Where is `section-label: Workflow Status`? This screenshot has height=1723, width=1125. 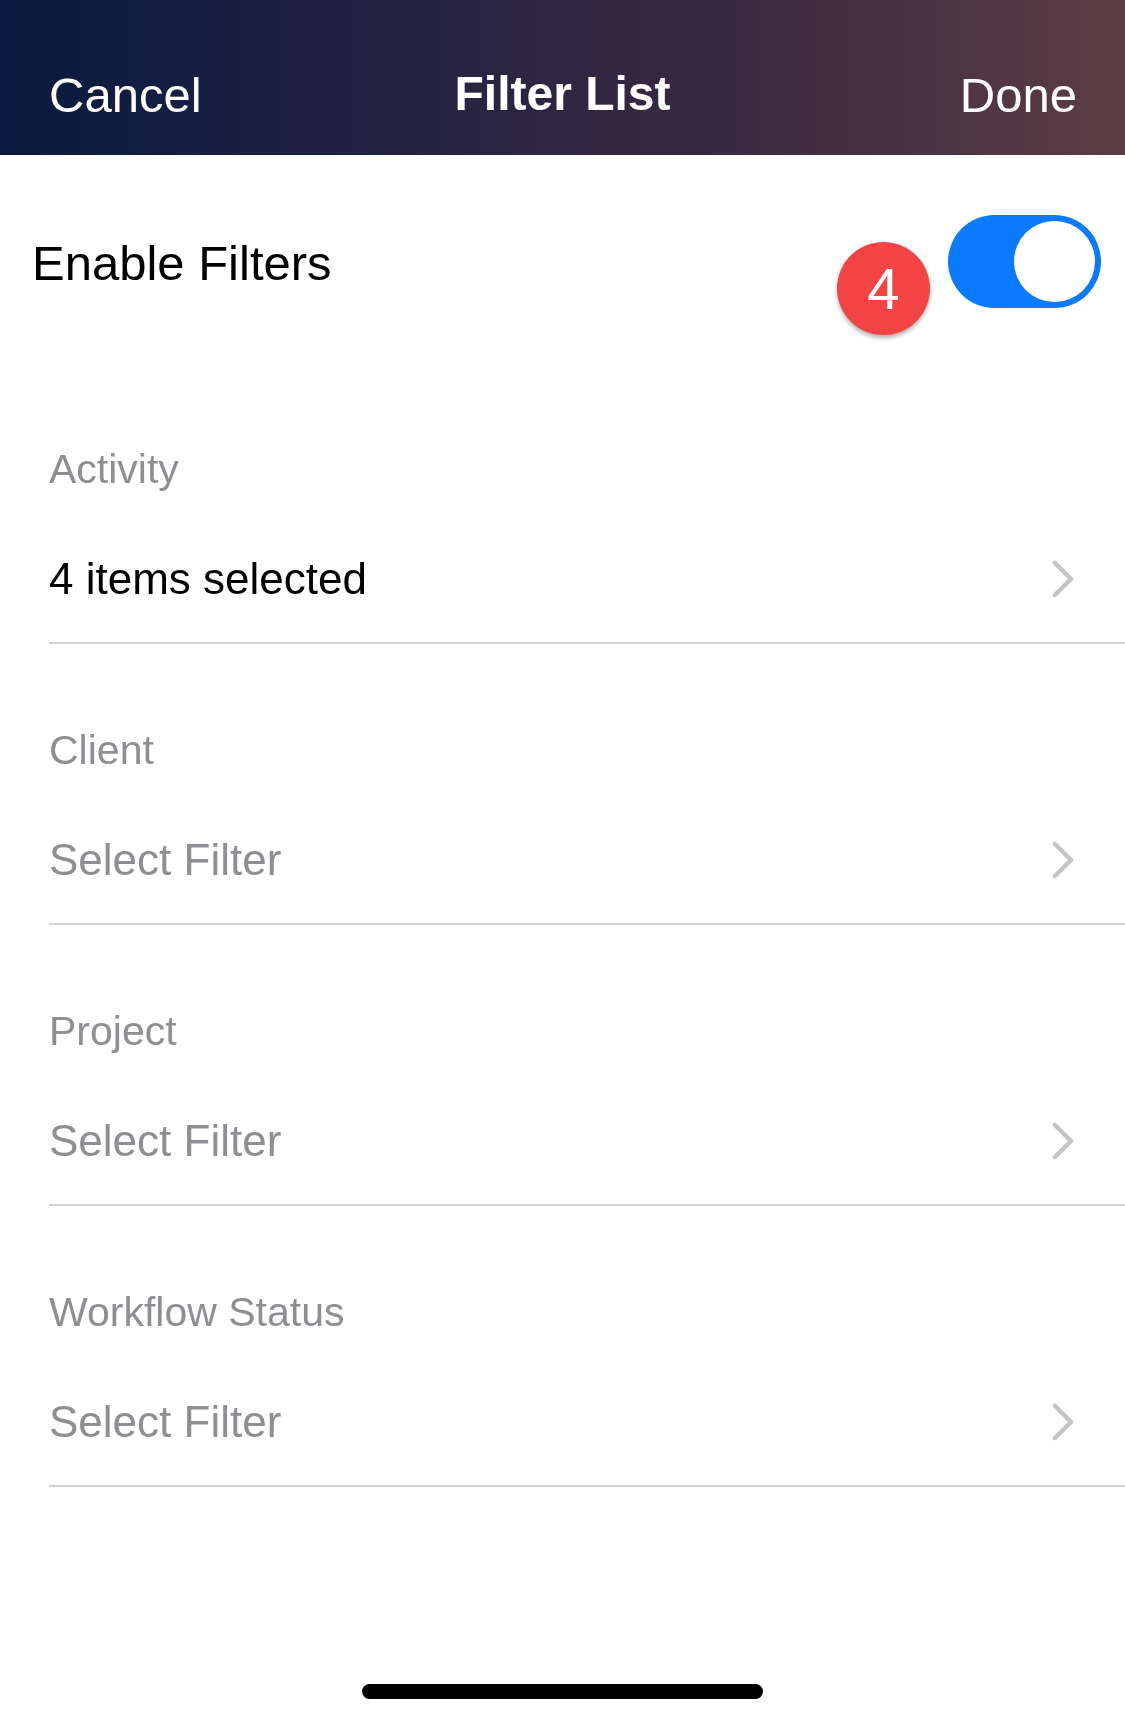
section-label: Workflow Status is located at coordinates (197, 1312).